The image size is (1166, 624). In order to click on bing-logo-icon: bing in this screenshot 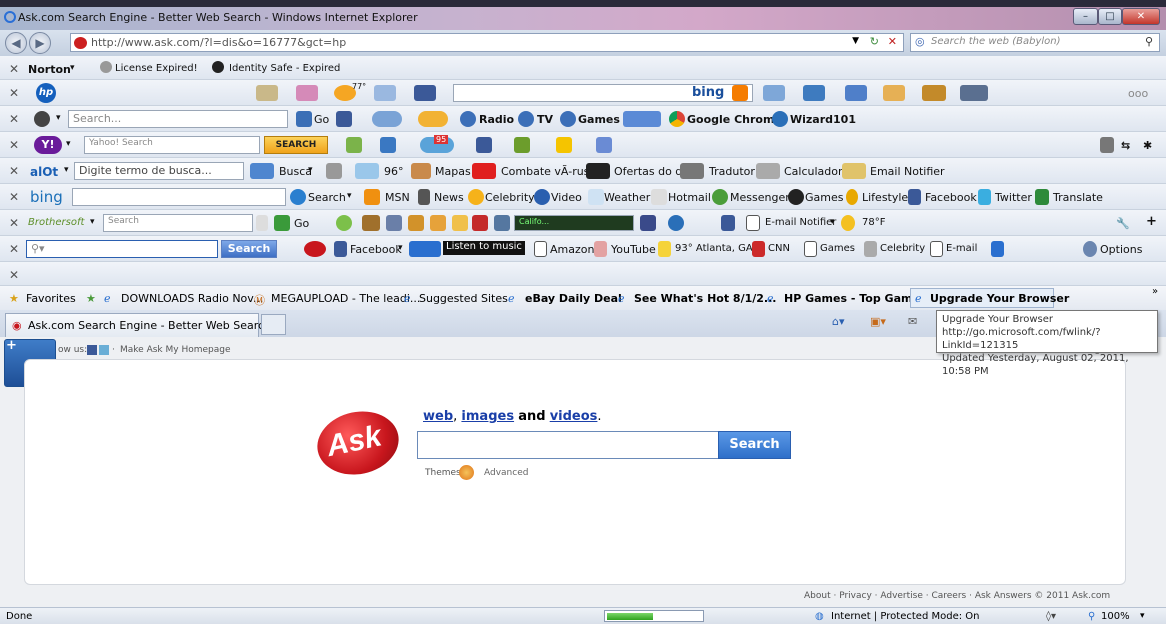, I will do `click(46, 197)`.